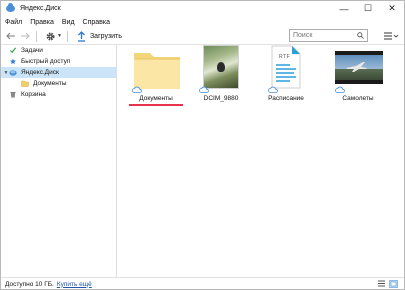 The height and width of the screenshot is (290, 405). What do you see at coordinates (42, 22) in the screenshot?
I see `menu-edit: Правка` at bounding box center [42, 22].